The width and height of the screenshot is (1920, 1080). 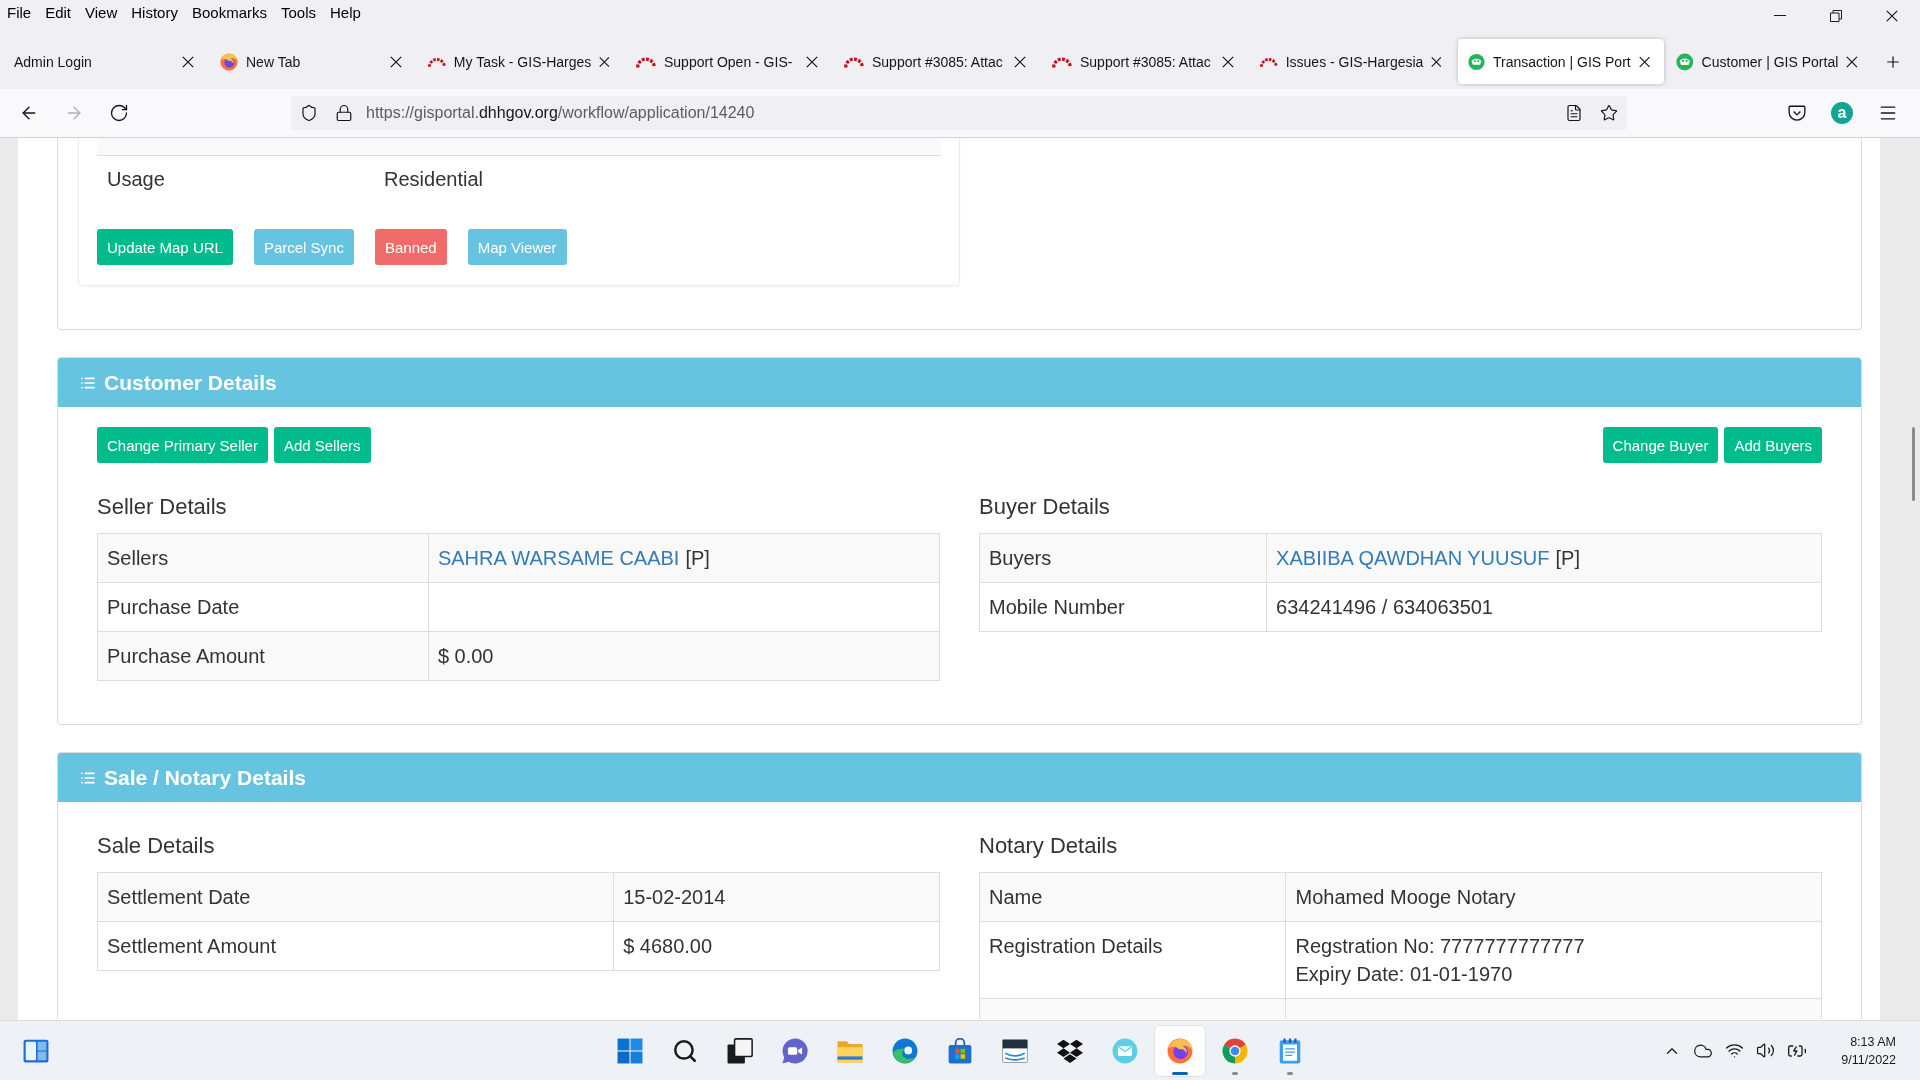 What do you see at coordinates (685, 1050) in the screenshot?
I see `search-icon` at bounding box center [685, 1050].